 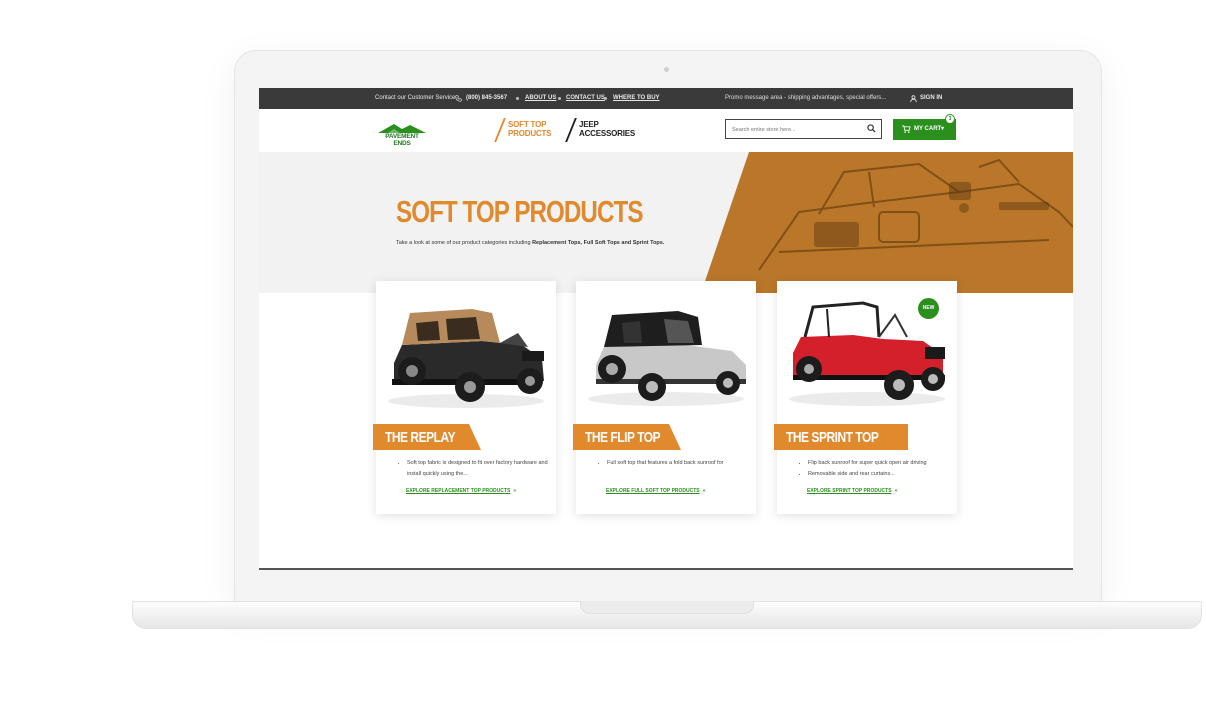 I want to click on explore-link: EXPLORE REPLACEMENT TOP PRODUCTS», so click(x=461, y=491).